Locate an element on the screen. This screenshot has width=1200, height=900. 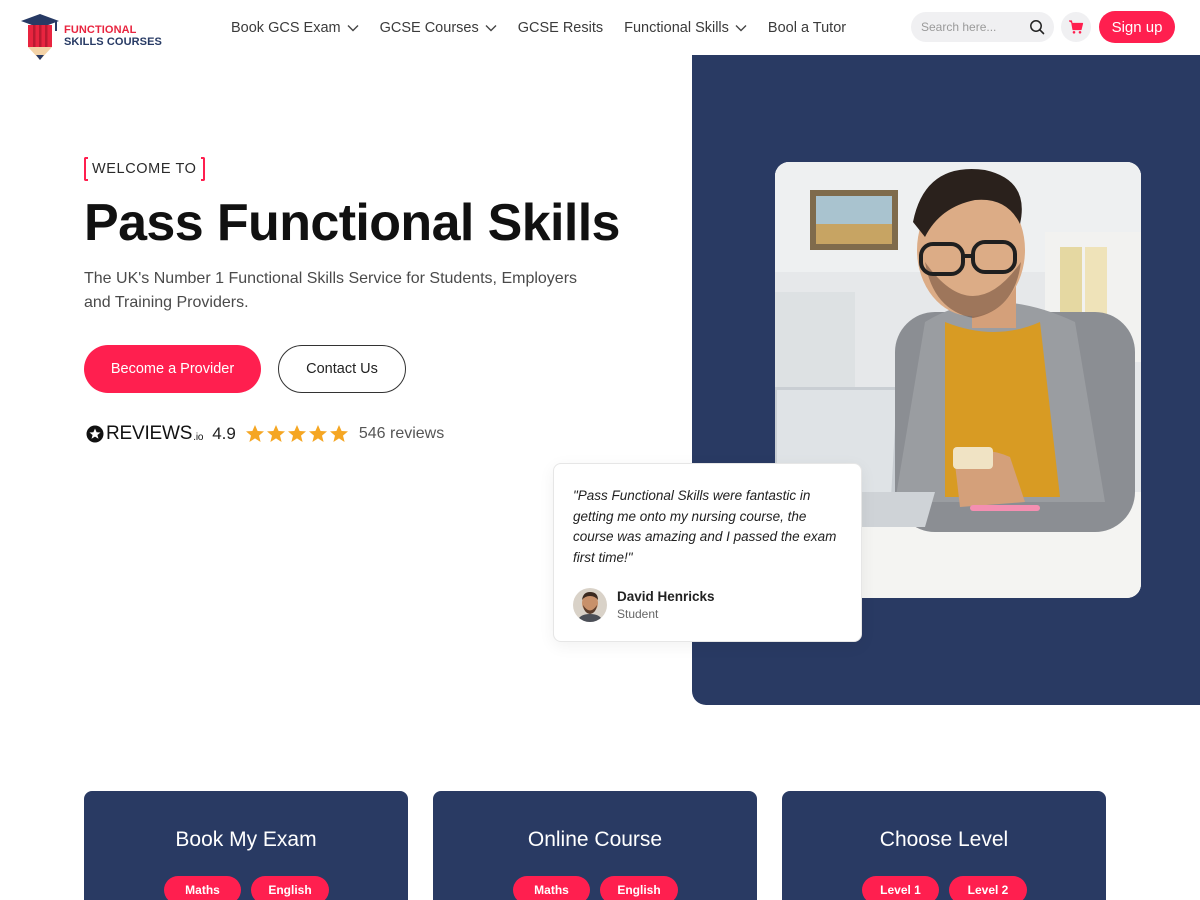
search-icon is located at coordinates (1037, 27).